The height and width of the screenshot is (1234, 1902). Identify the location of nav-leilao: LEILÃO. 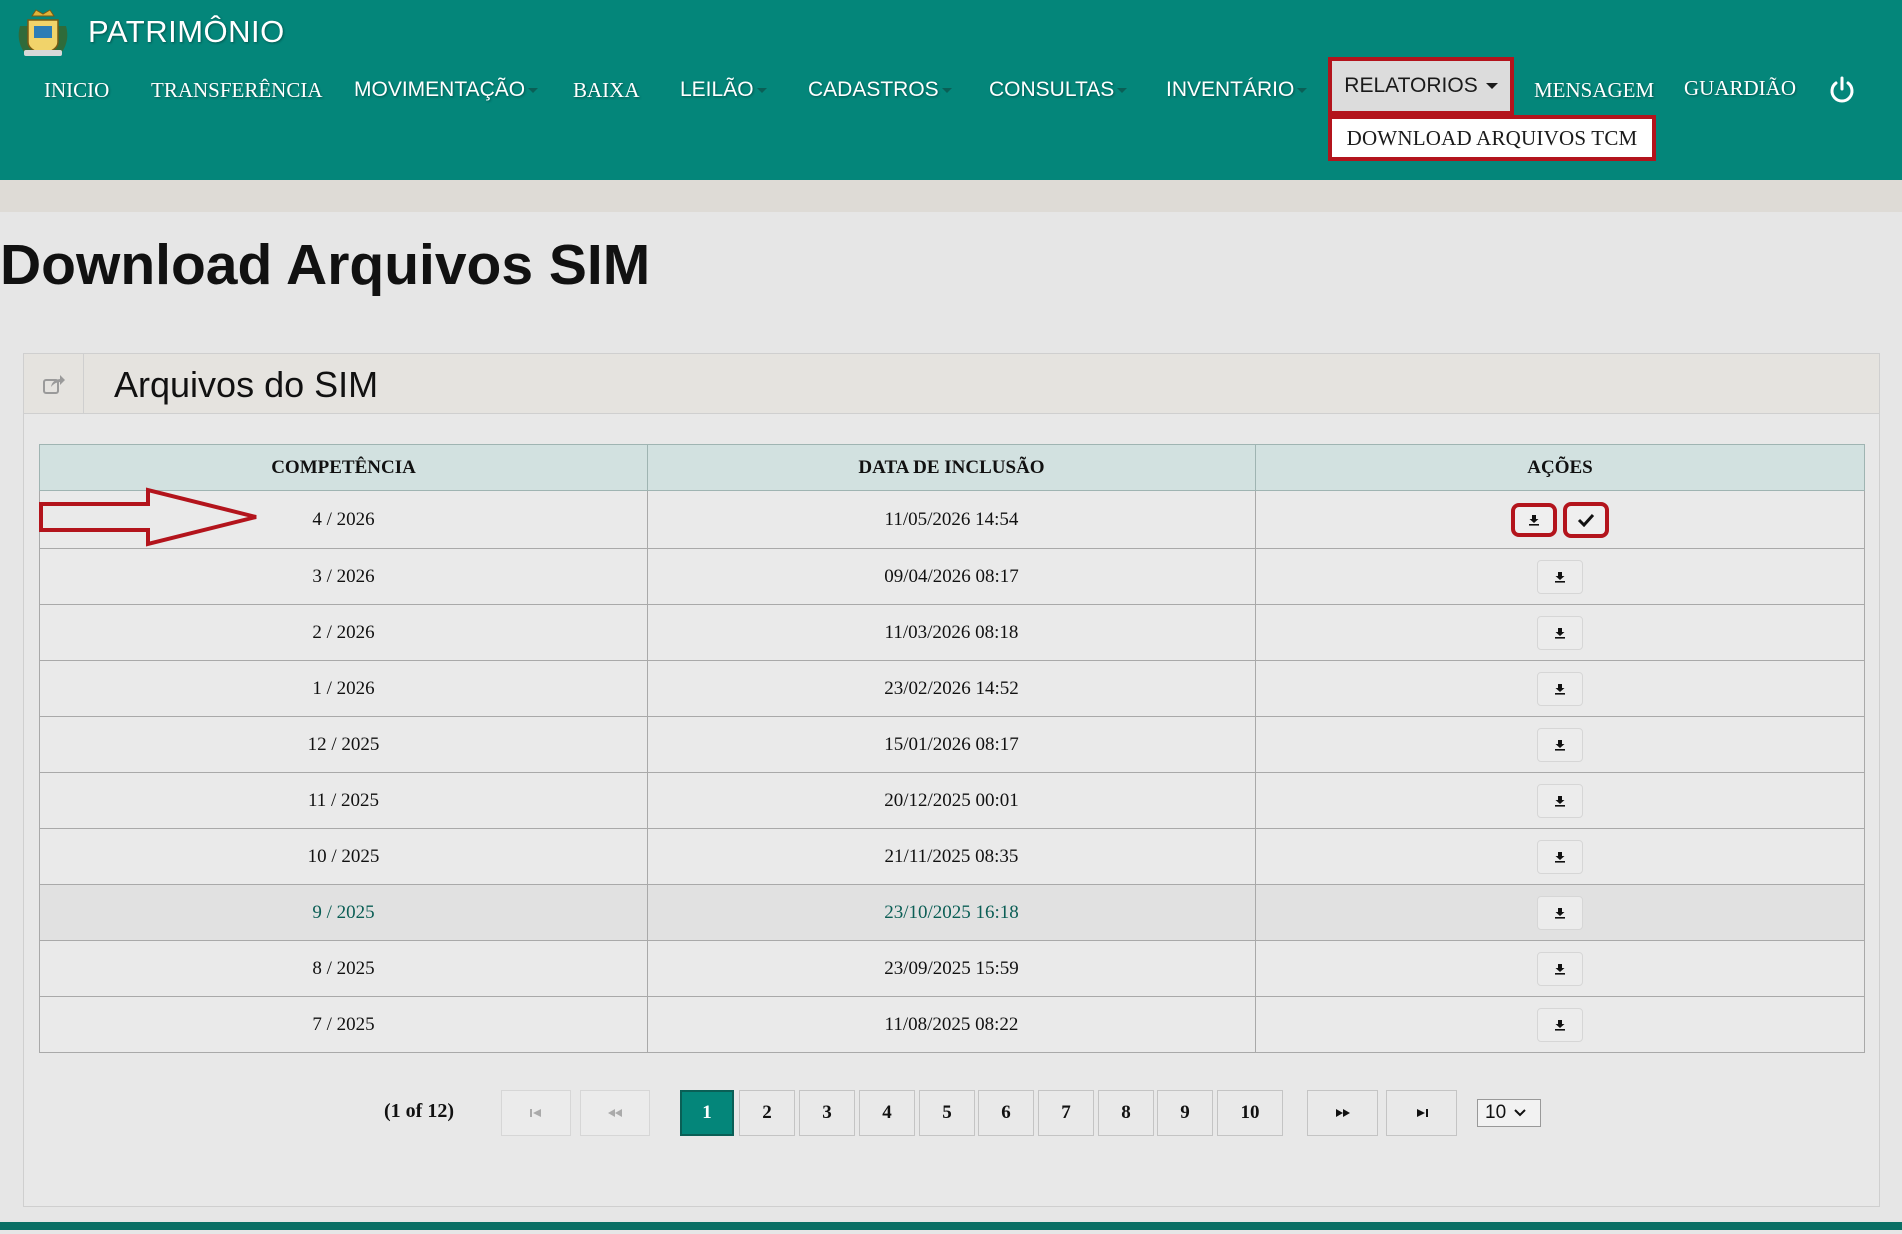
(723, 90).